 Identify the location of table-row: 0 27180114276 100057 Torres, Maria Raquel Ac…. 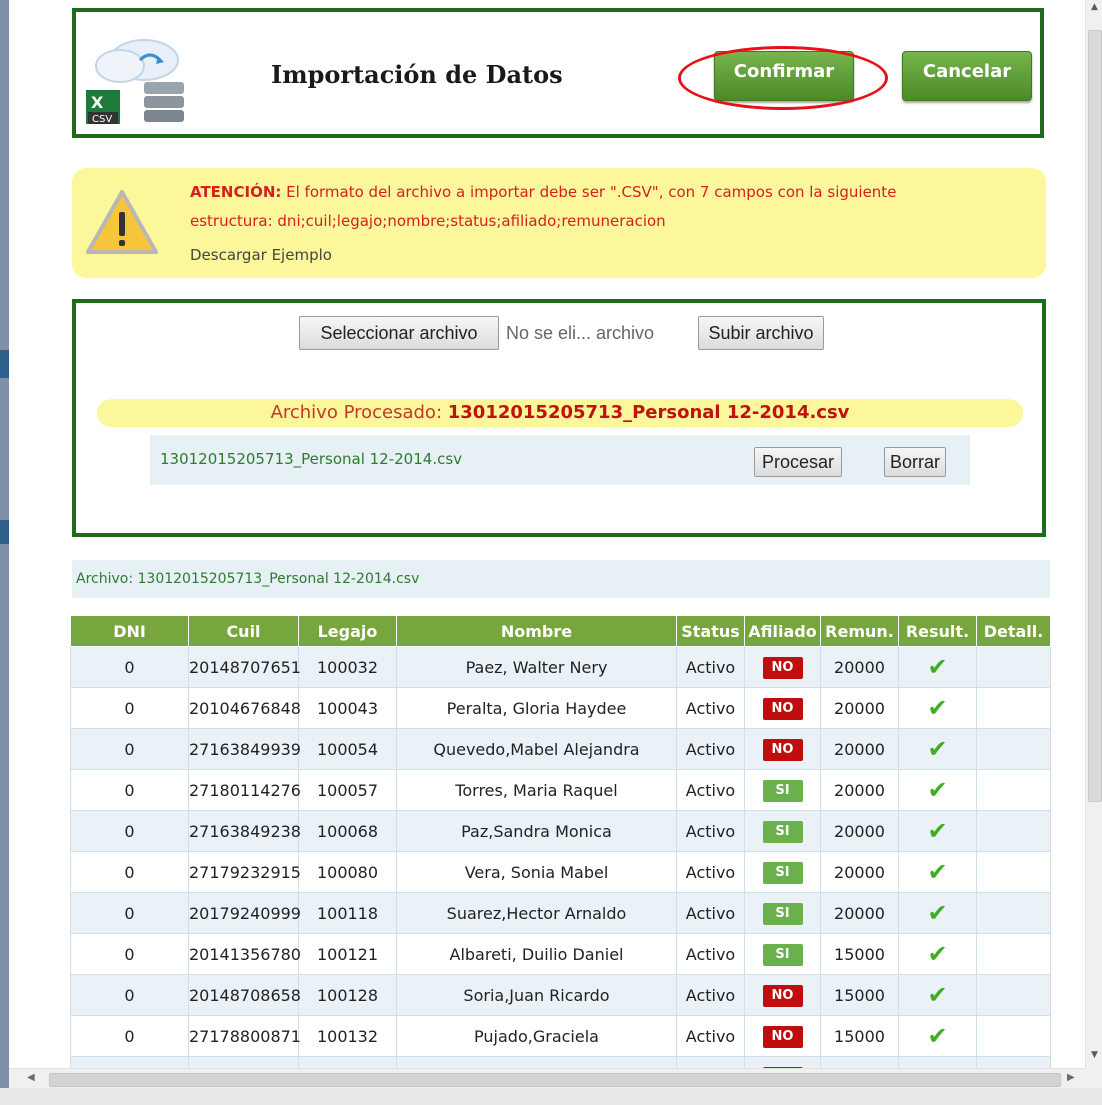
(560, 790).